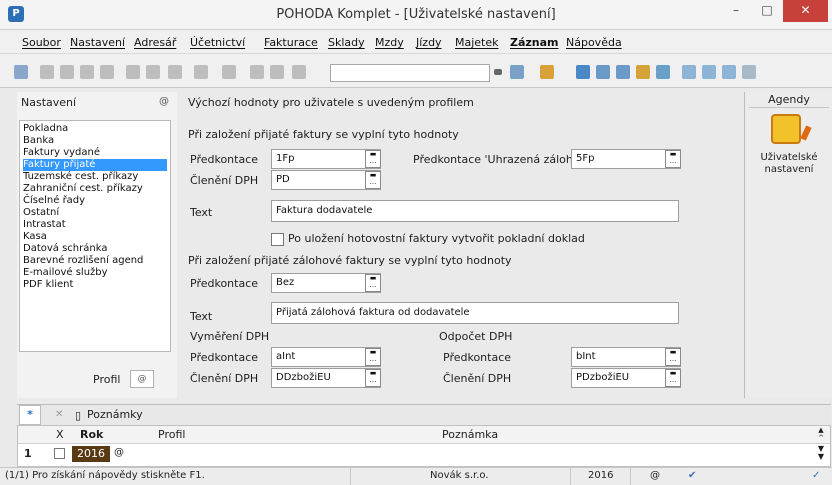  What do you see at coordinates (291, 42) in the screenshot?
I see `menu-fakturace: Fakturace` at bounding box center [291, 42].